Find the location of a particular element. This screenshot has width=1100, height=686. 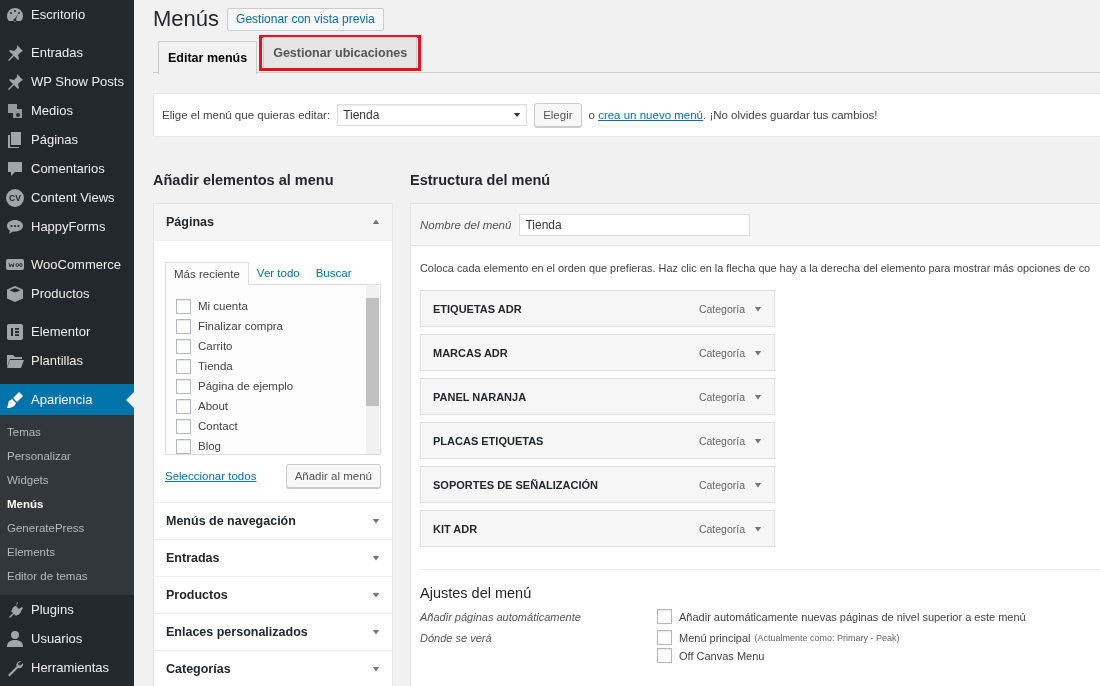

tab: Editar menús is located at coordinates (208, 57).